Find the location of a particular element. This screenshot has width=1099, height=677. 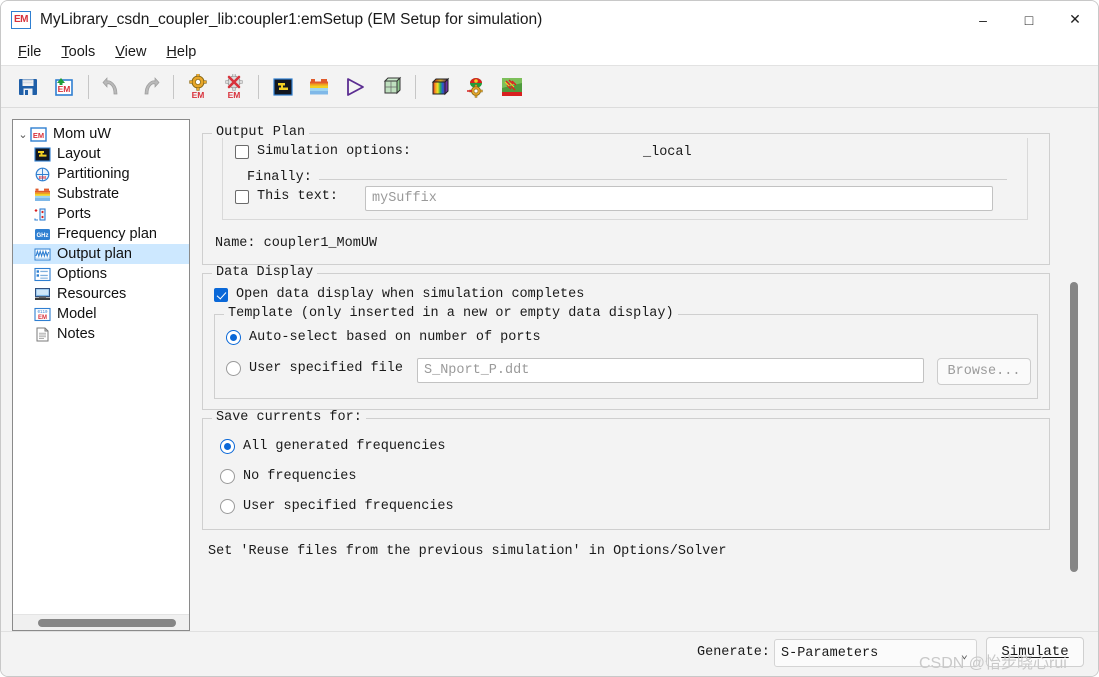

tree-item-label: Layout is located at coordinates (79, 154).